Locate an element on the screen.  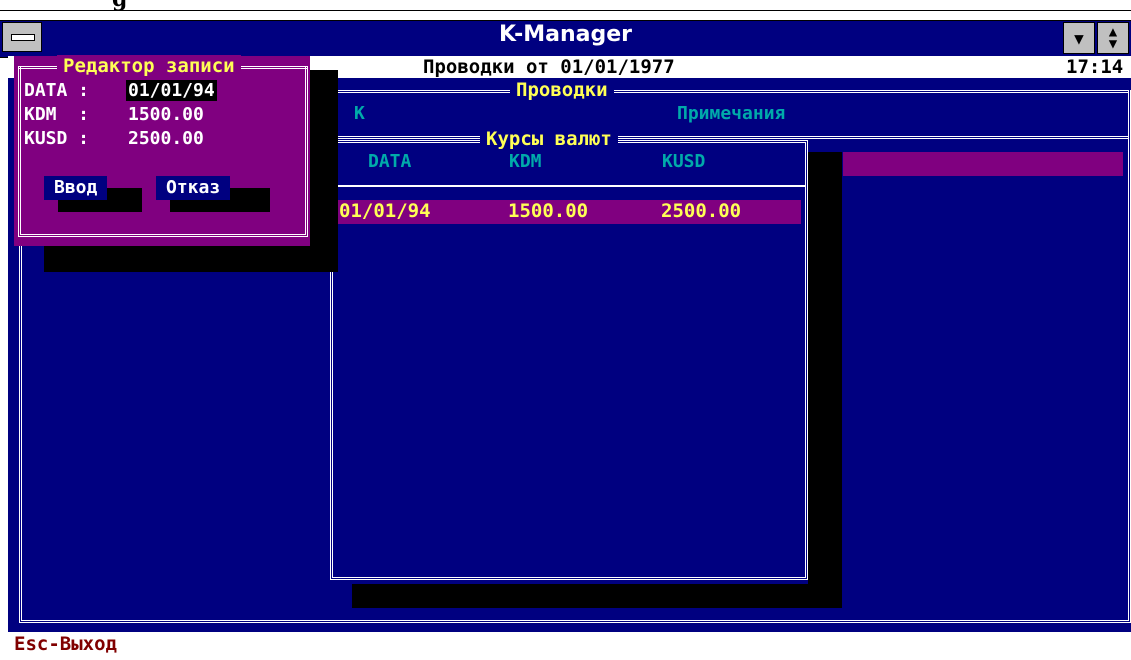
cell-kdm: 1500.00 is located at coordinates (548, 211).